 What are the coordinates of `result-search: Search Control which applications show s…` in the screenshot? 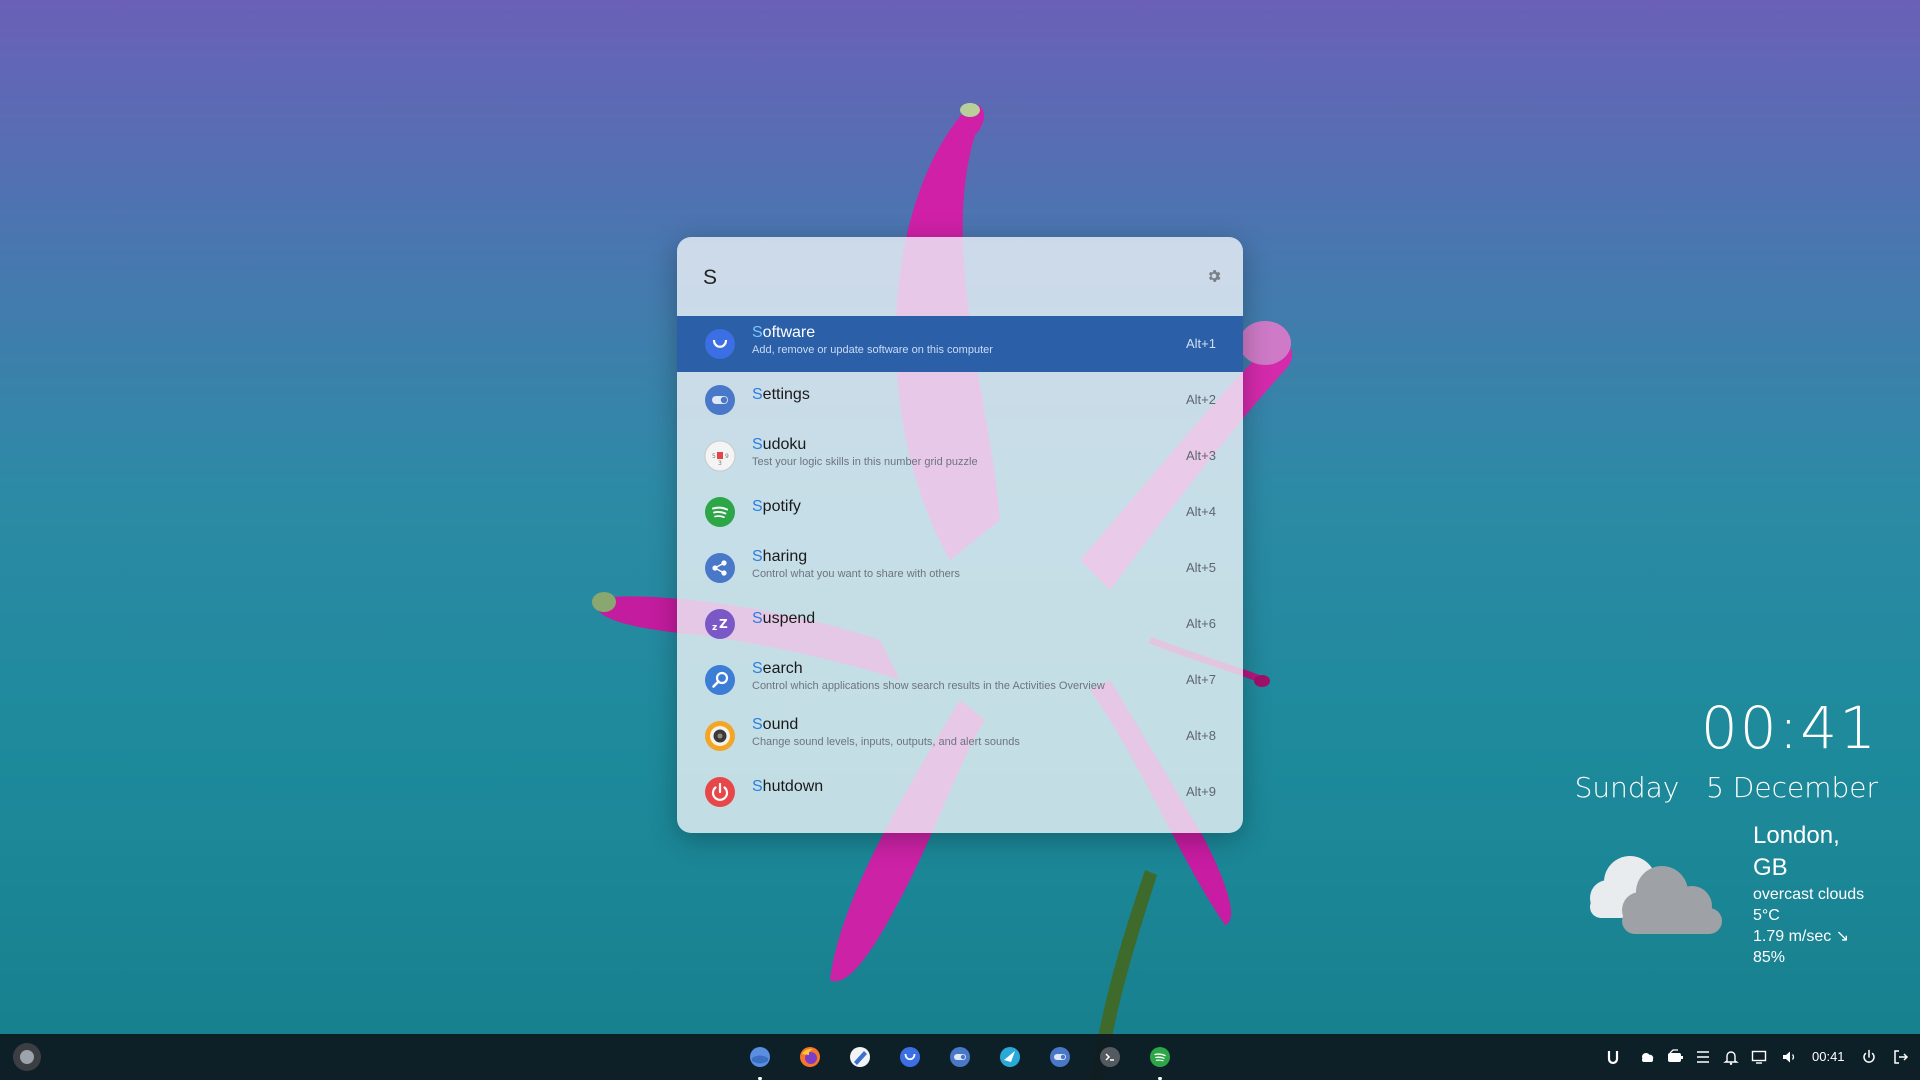 It's located at (960, 680).